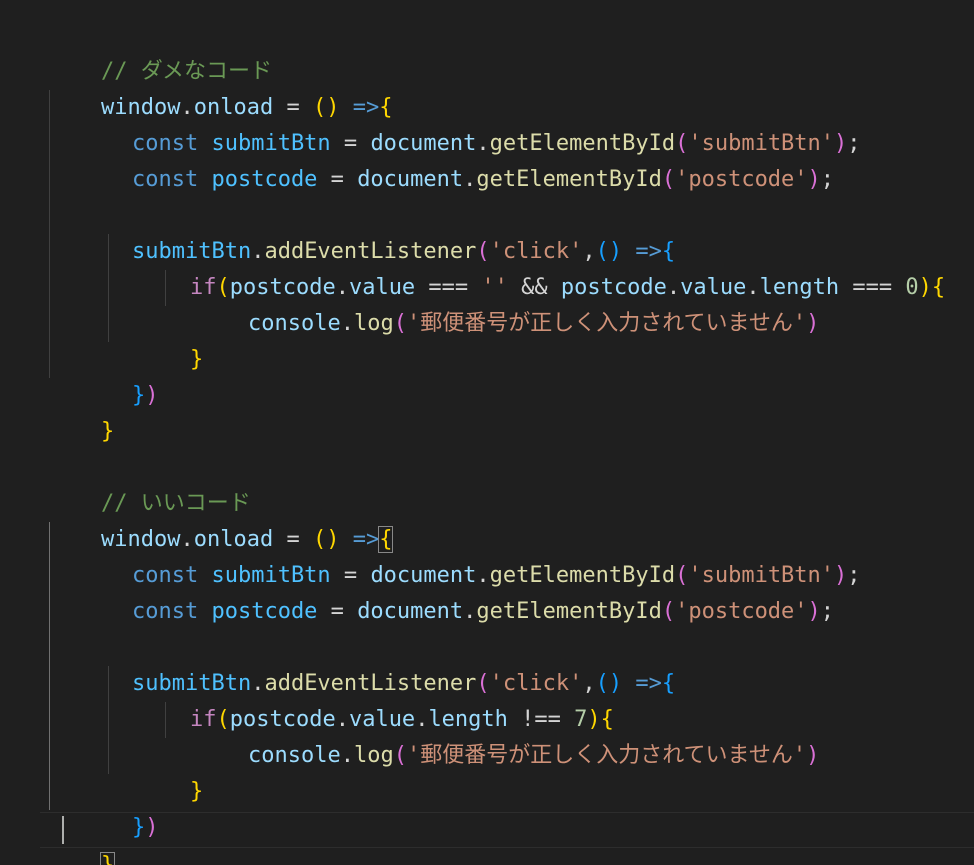 This screenshot has width=974, height=865. I want to click on token-op: ===, so click(872, 287).